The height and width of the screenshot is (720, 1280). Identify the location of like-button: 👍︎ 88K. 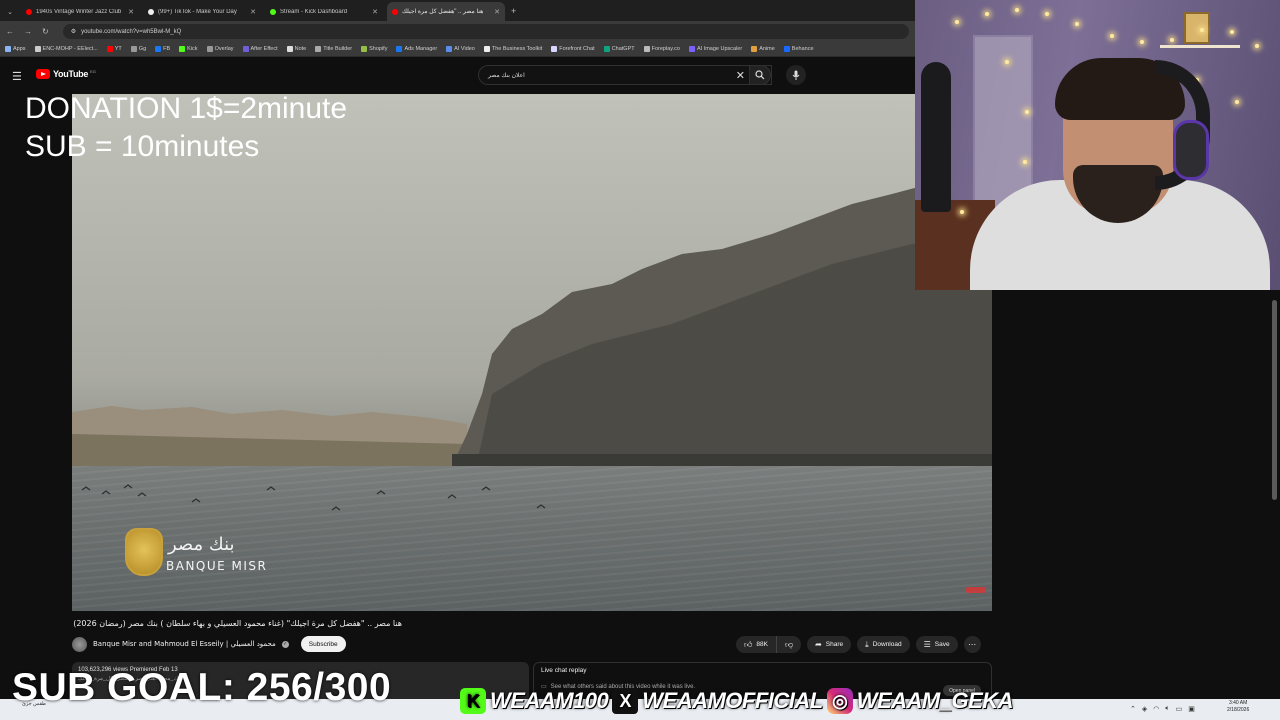
(756, 644).